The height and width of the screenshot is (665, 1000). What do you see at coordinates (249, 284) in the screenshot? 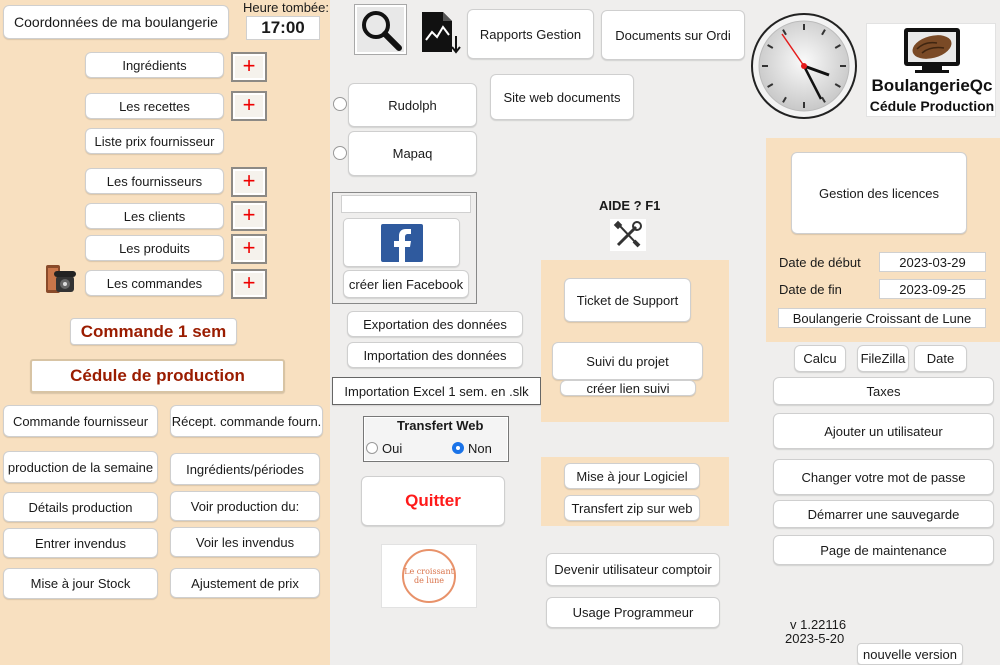
I see `add-commande-button: +` at bounding box center [249, 284].